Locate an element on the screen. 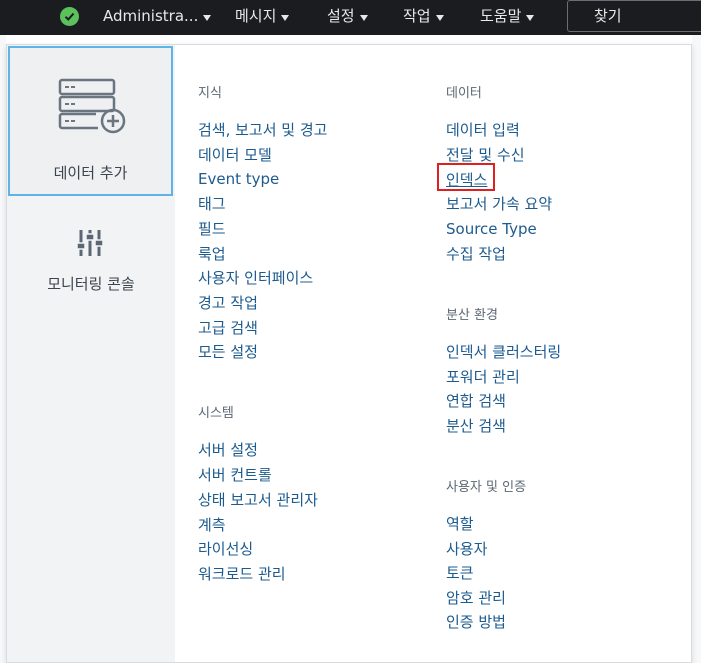  distributed-section-title: 분산 환경 is located at coordinates (472, 315).